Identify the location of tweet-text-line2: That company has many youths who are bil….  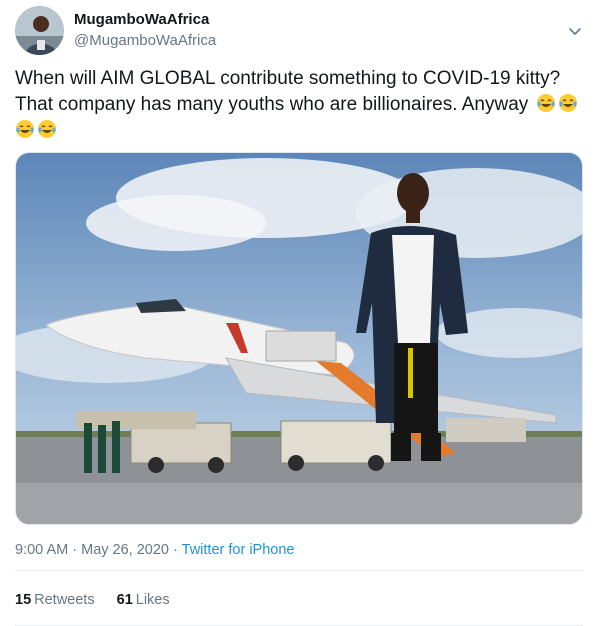
(272, 104).